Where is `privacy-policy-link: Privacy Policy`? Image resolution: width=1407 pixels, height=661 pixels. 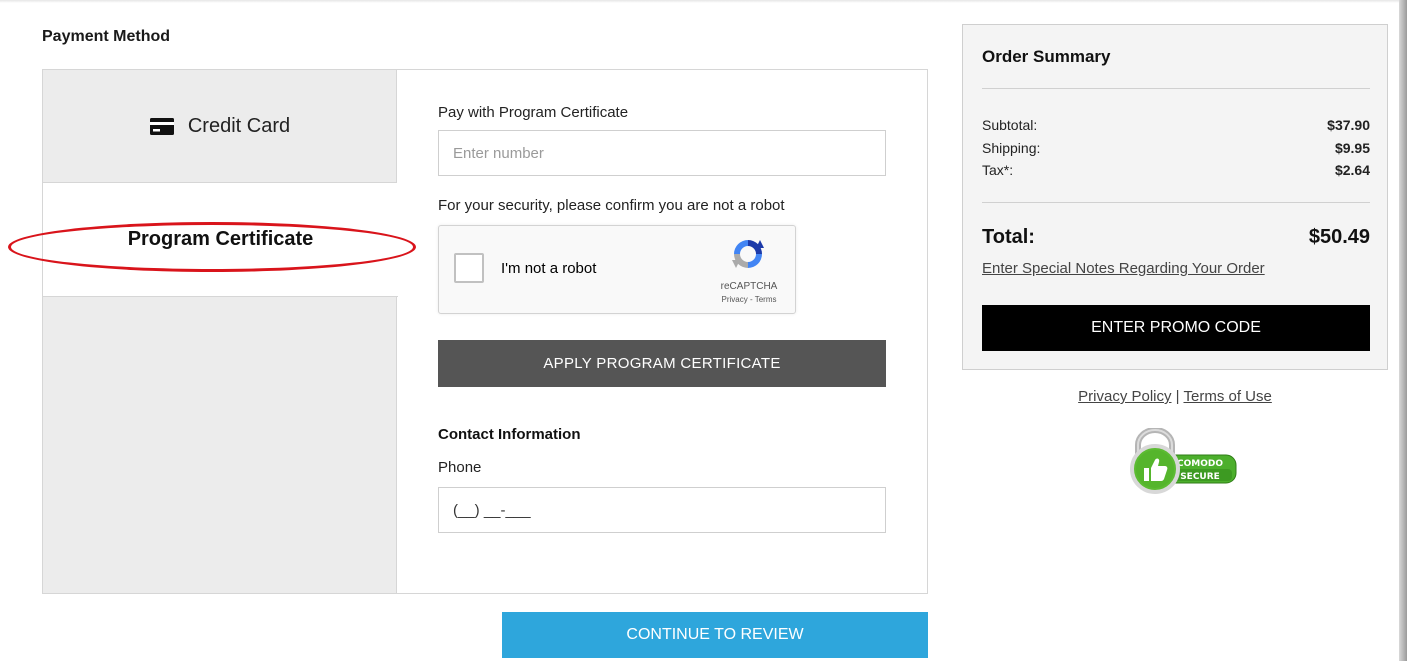
privacy-policy-link: Privacy Policy is located at coordinates (1124, 396).